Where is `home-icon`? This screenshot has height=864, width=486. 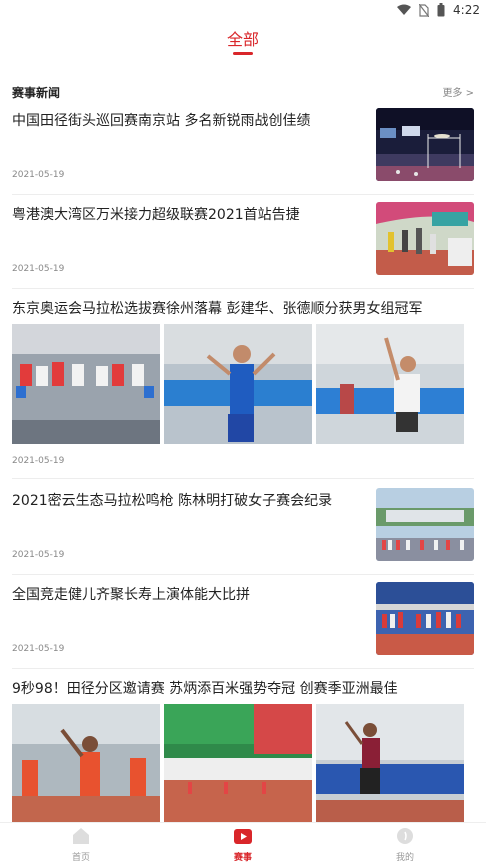
home-icon is located at coordinates (81, 836).